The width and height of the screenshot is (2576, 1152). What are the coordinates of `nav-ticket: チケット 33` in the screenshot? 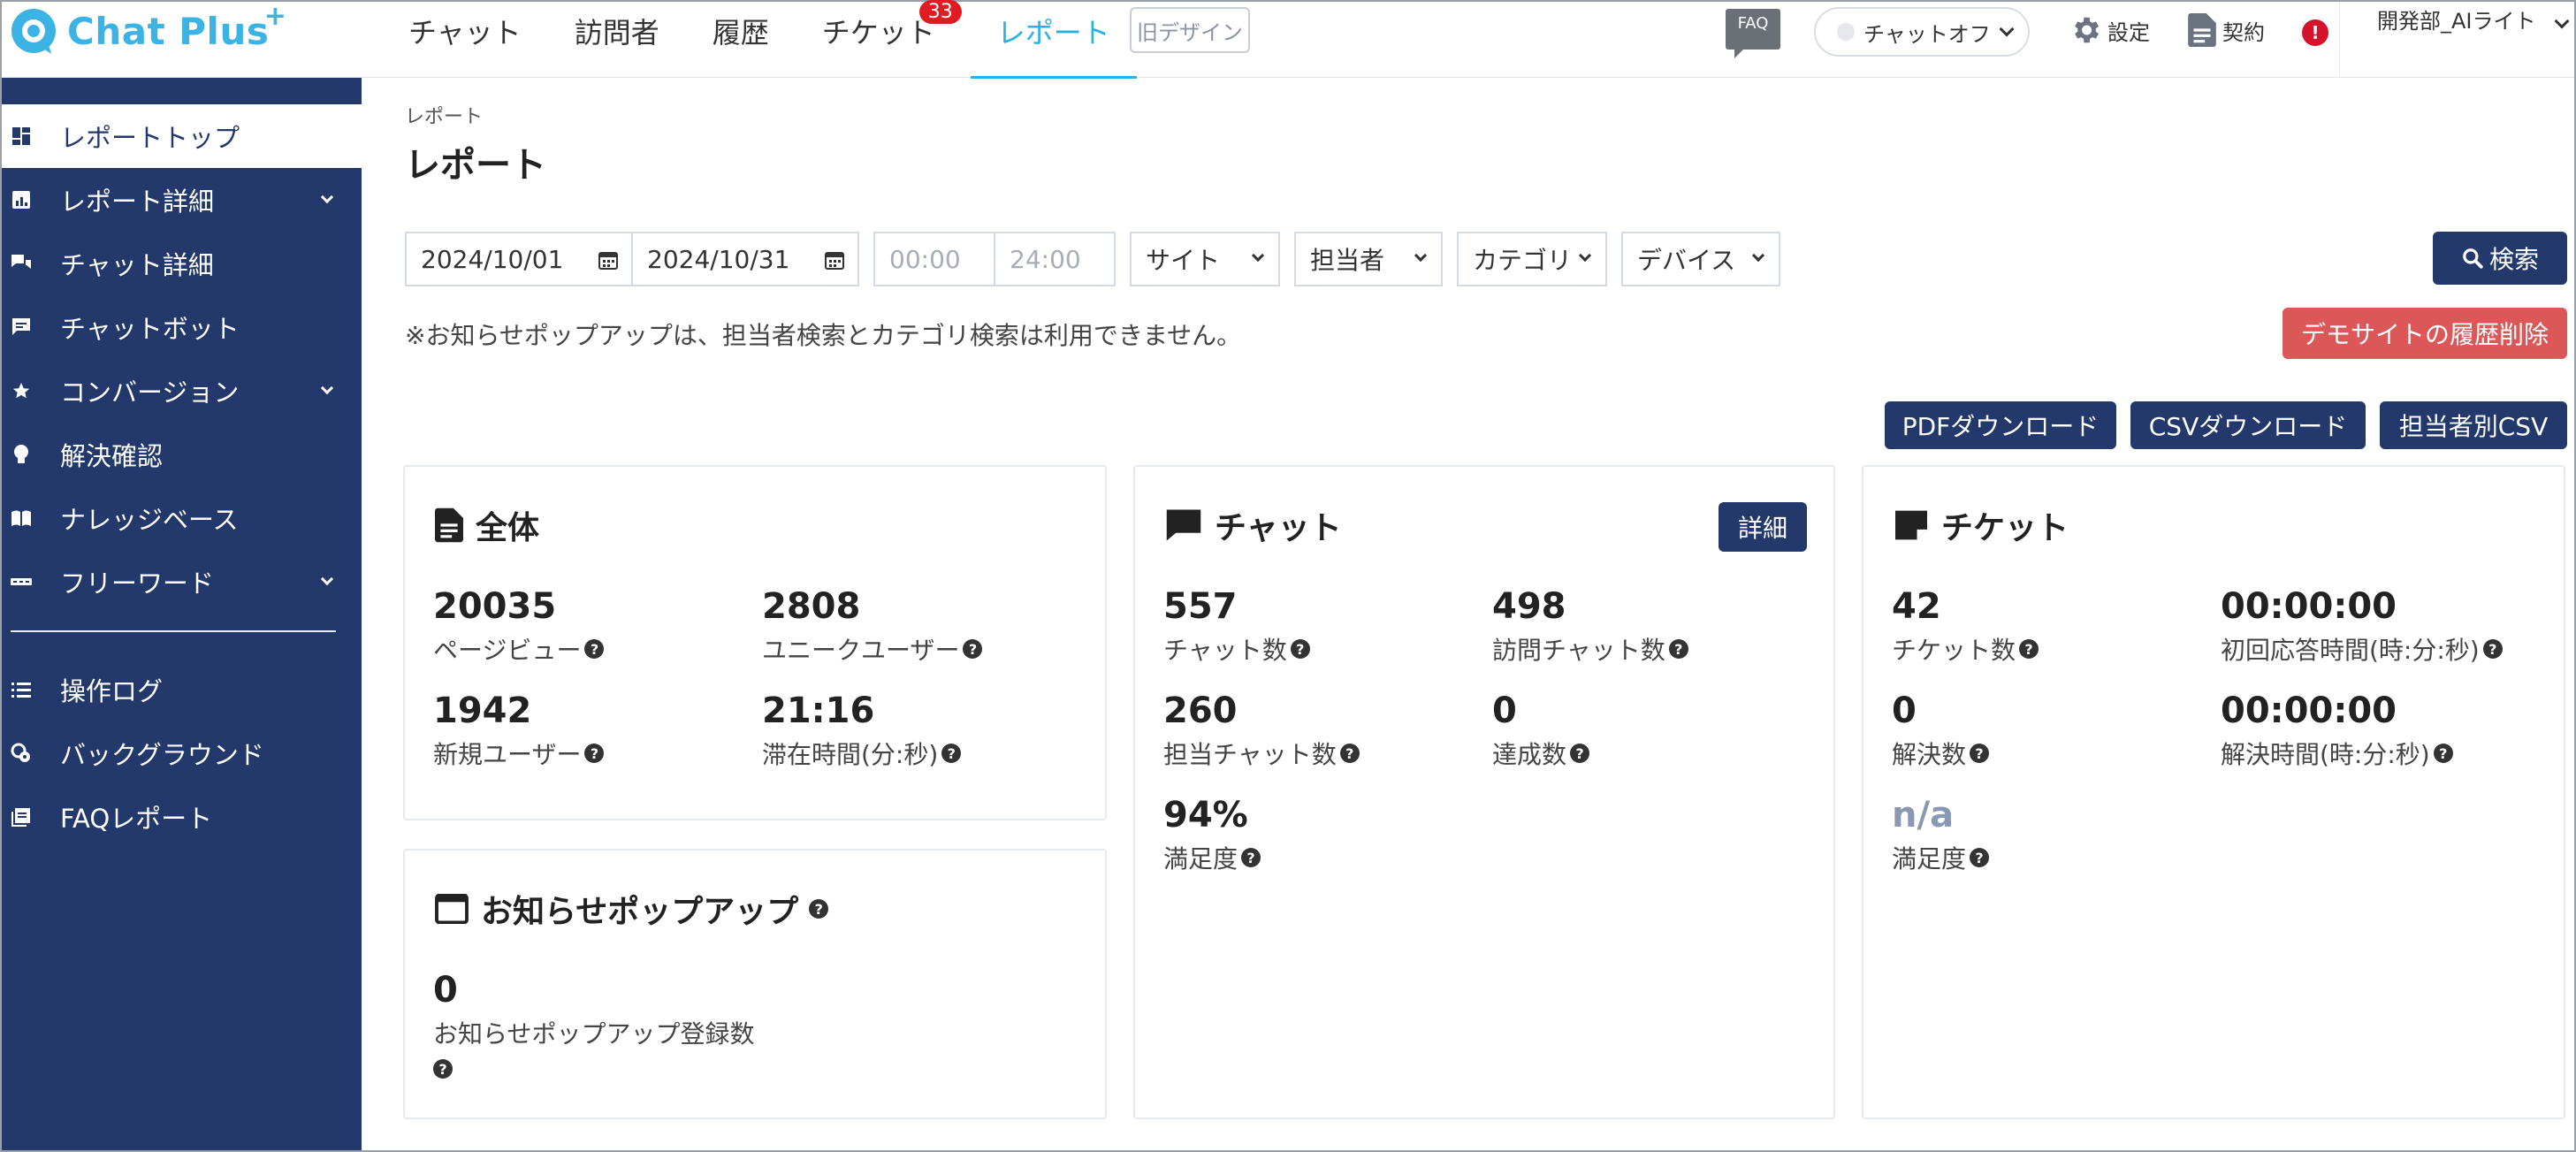 It's located at (883, 39).